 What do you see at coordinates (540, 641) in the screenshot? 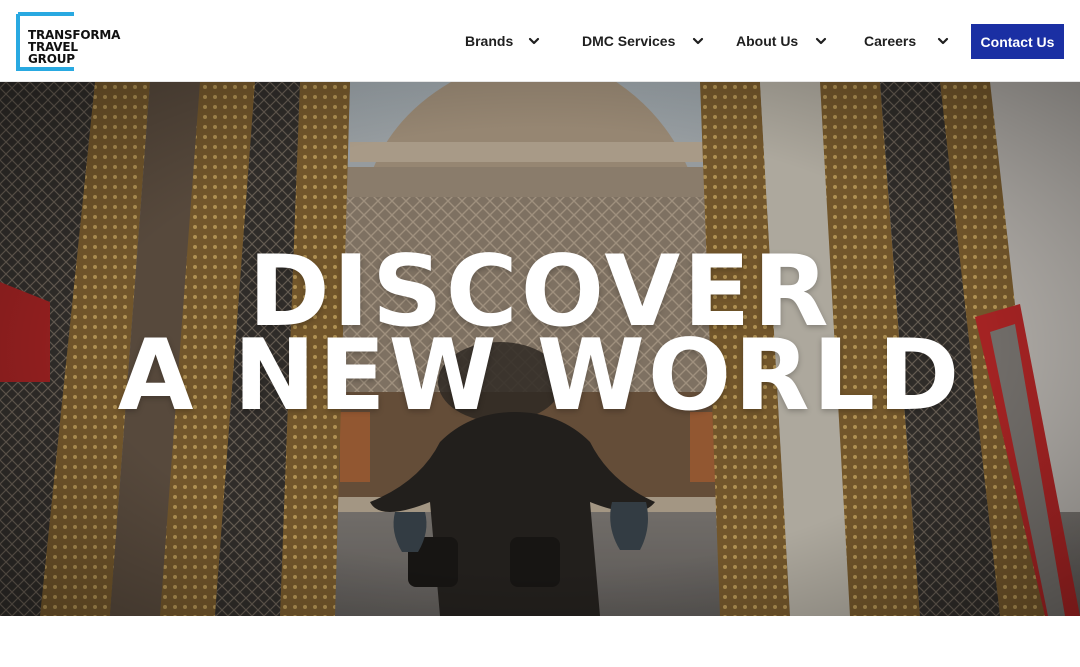
I see `page-content-area` at bounding box center [540, 641].